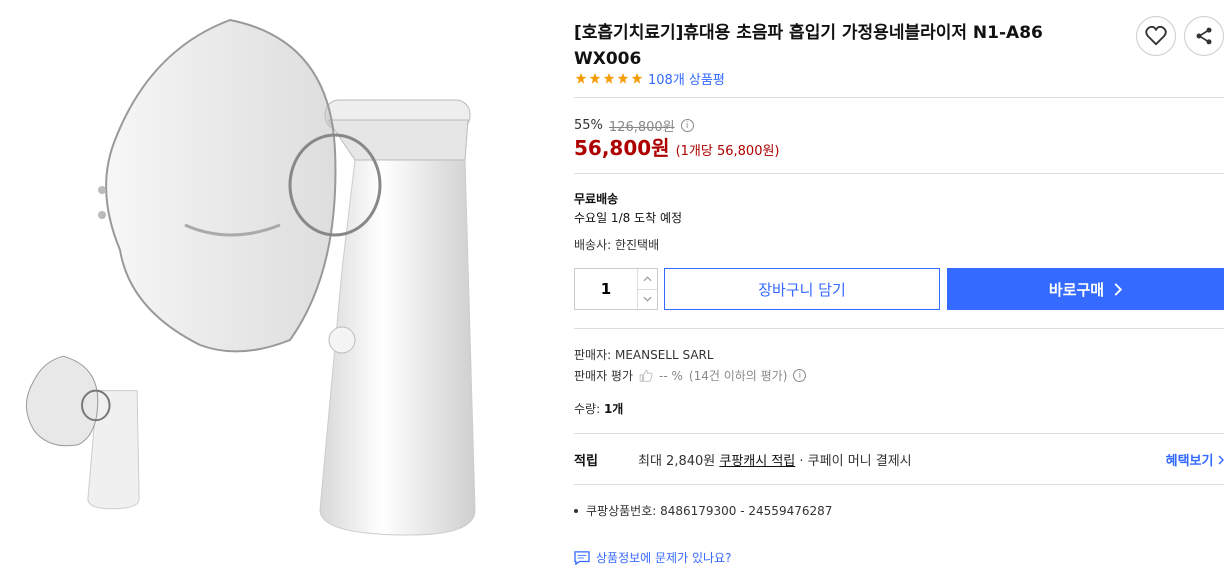 This screenshot has width=1230, height=577. What do you see at coordinates (677, 461) in the screenshot?
I see `reward-max: 최대 2,840원` at bounding box center [677, 461].